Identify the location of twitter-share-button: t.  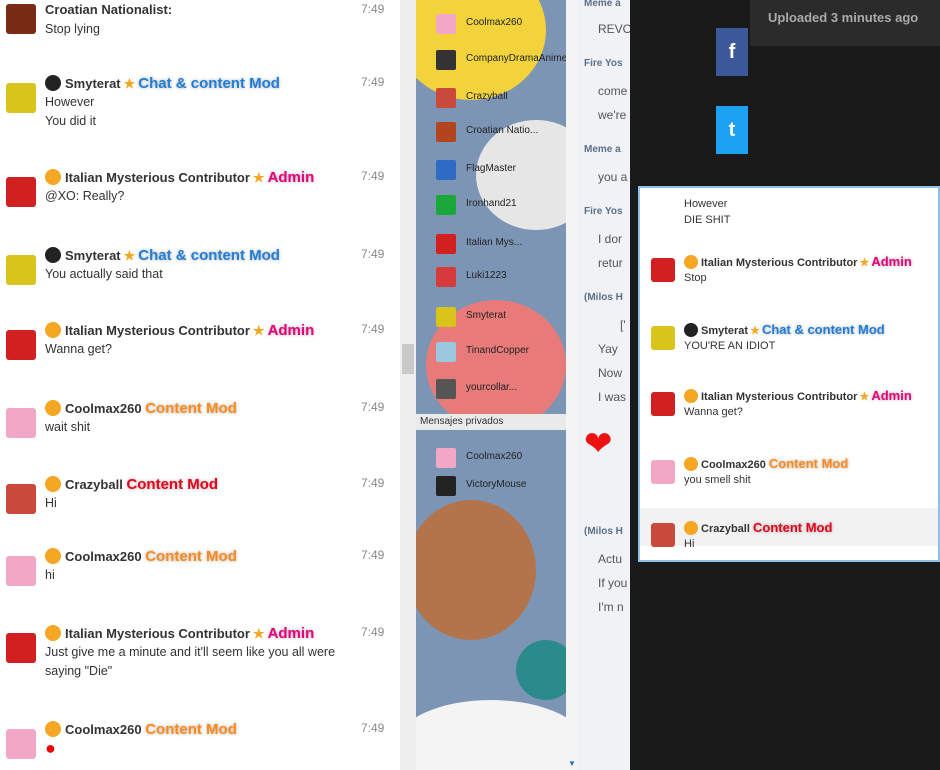
(732, 130).